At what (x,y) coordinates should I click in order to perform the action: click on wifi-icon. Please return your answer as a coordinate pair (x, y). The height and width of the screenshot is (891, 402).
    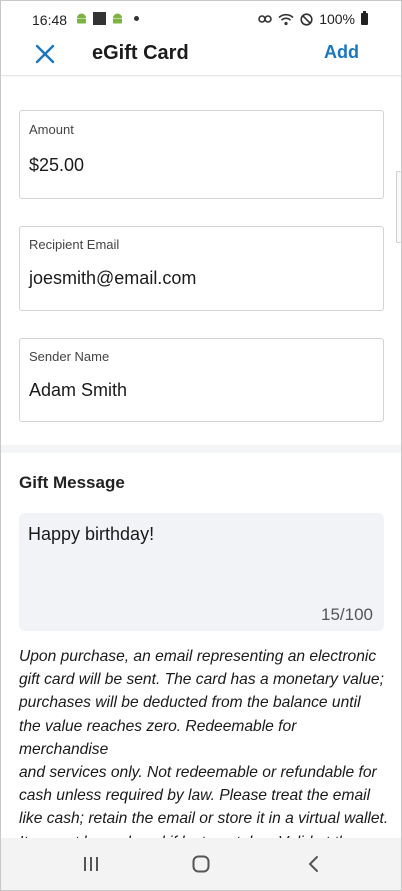
    Looking at the image, I should click on (286, 19).